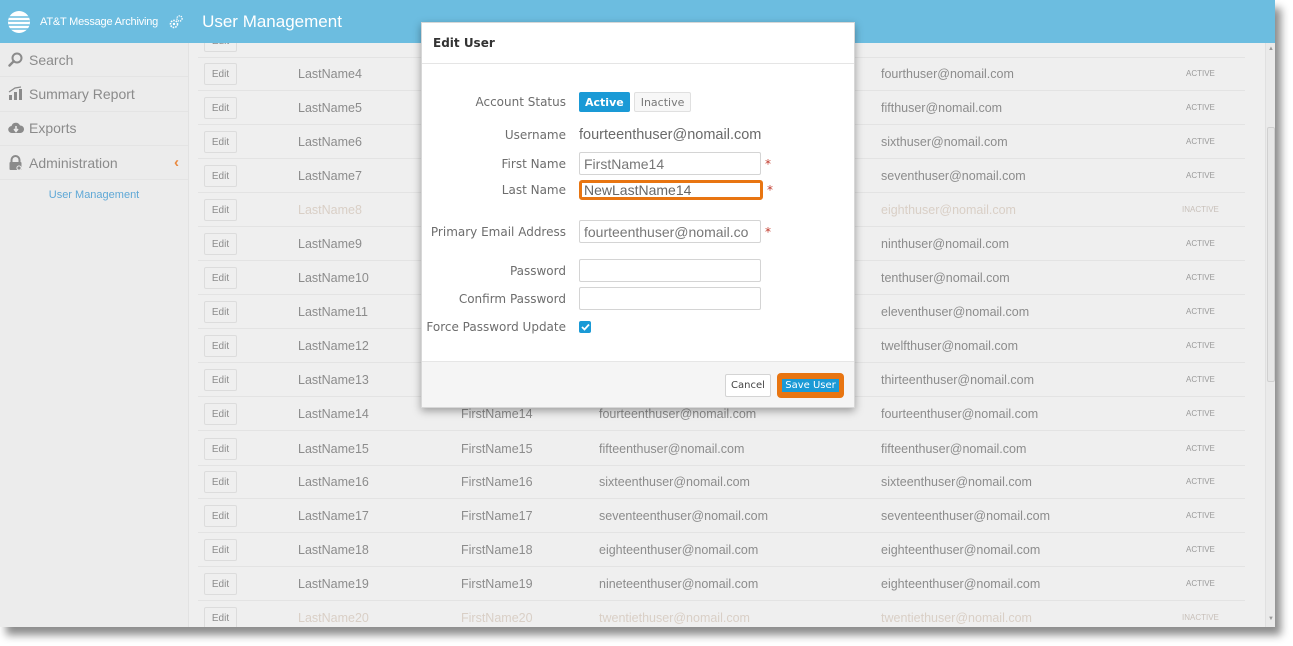  Describe the element at coordinates (671, 190) in the screenshot. I see `last-name-input: NewLastName14` at that location.